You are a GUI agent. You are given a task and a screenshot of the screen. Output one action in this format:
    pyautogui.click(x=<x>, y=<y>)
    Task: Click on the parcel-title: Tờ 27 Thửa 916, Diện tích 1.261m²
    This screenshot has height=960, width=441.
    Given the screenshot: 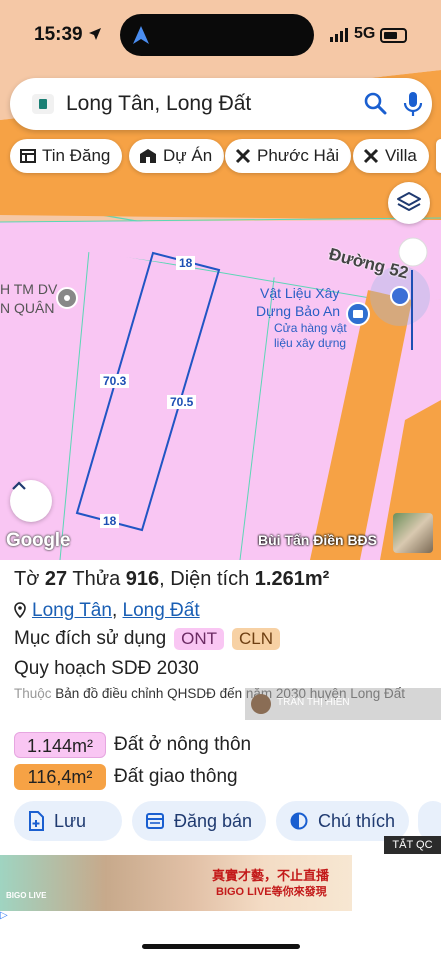 What is the action you would take?
    pyautogui.click(x=172, y=579)
    